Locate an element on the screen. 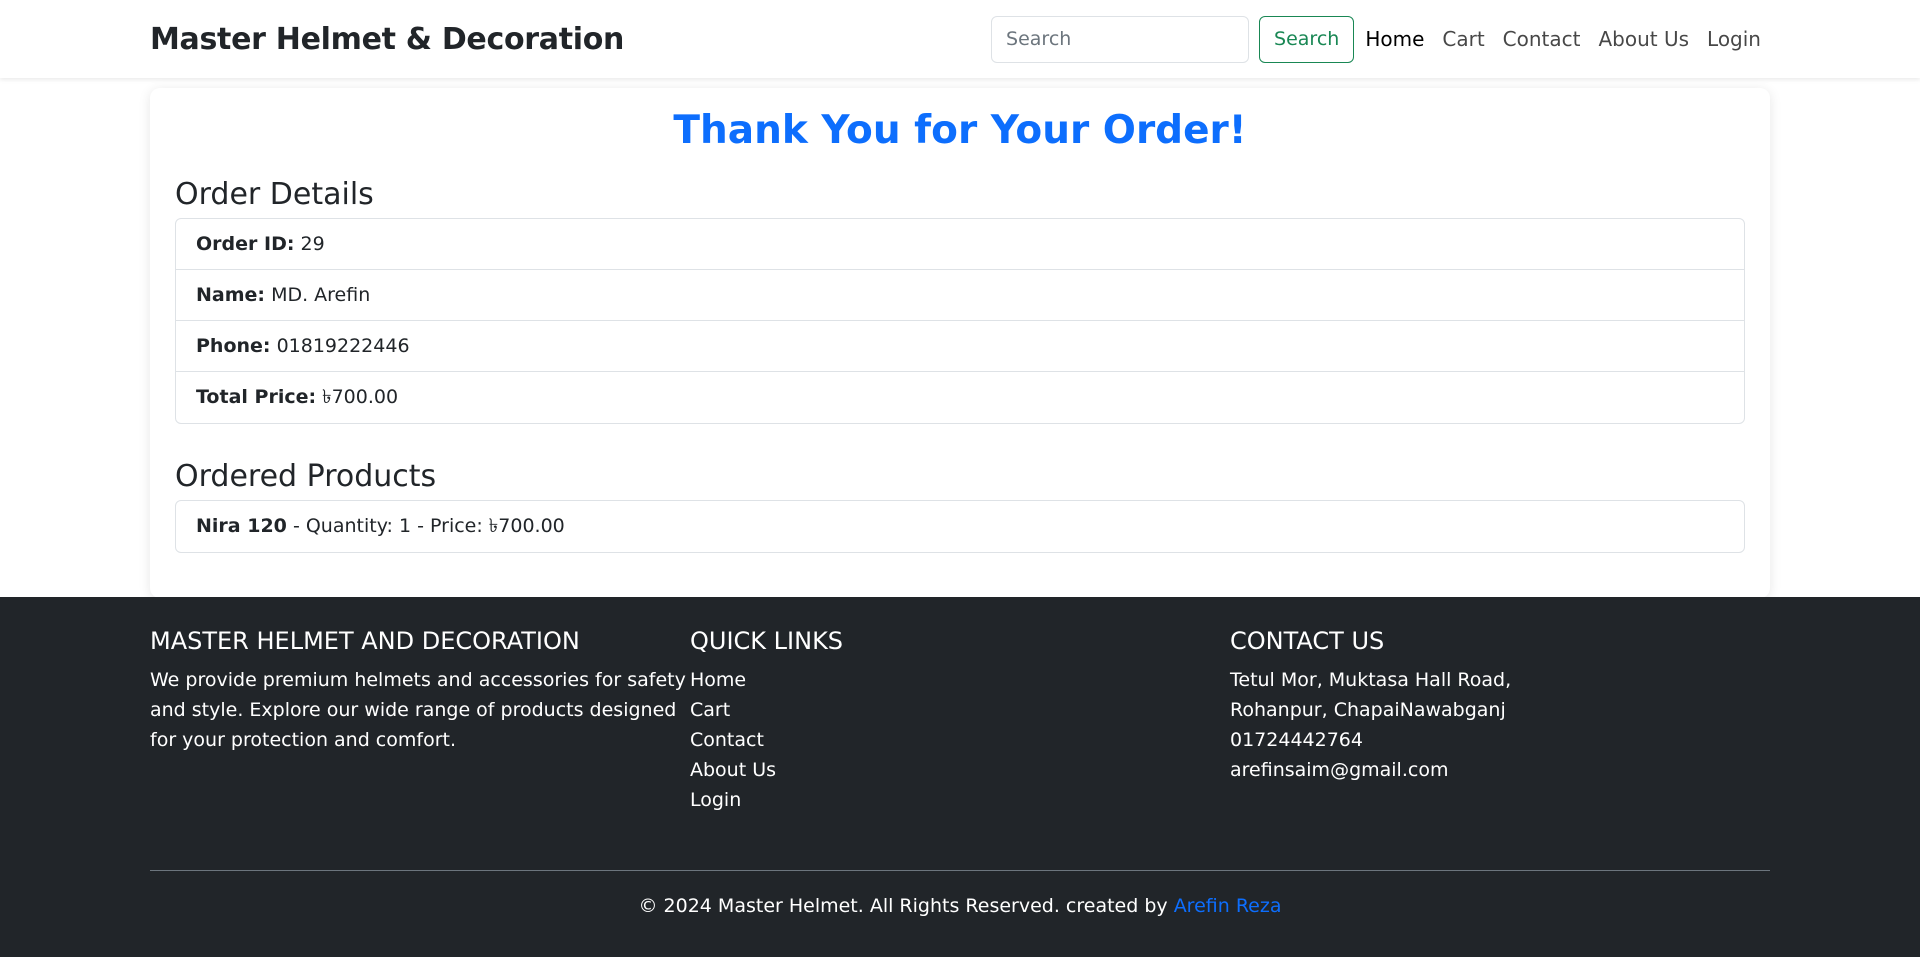  product-name: Nira 120 is located at coordinates (241, 525).